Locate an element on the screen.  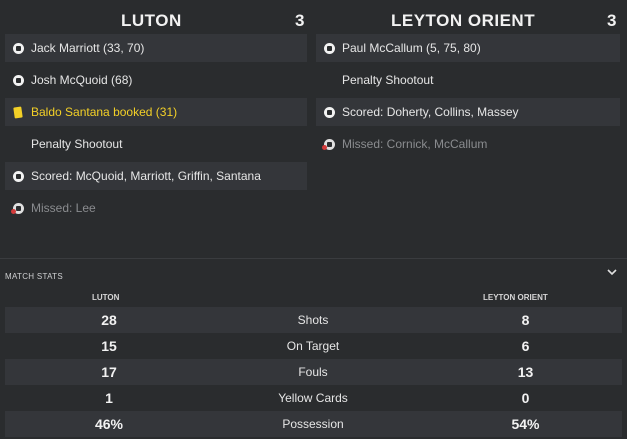
chevron-down-icon is located at coordinates (612, 272).